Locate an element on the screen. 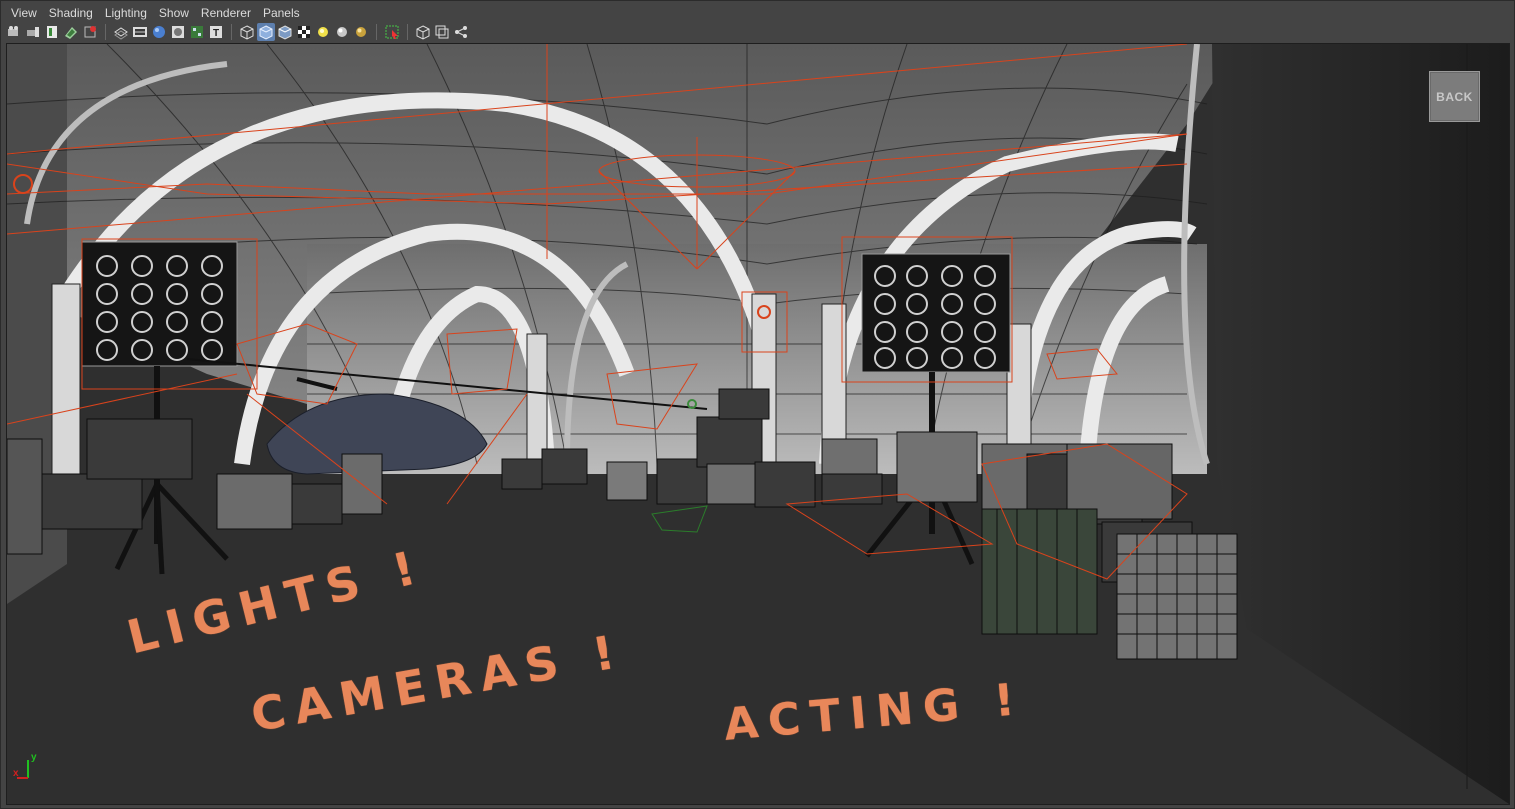  two-sided-lighting-icon is located at coordinates (442, 32).